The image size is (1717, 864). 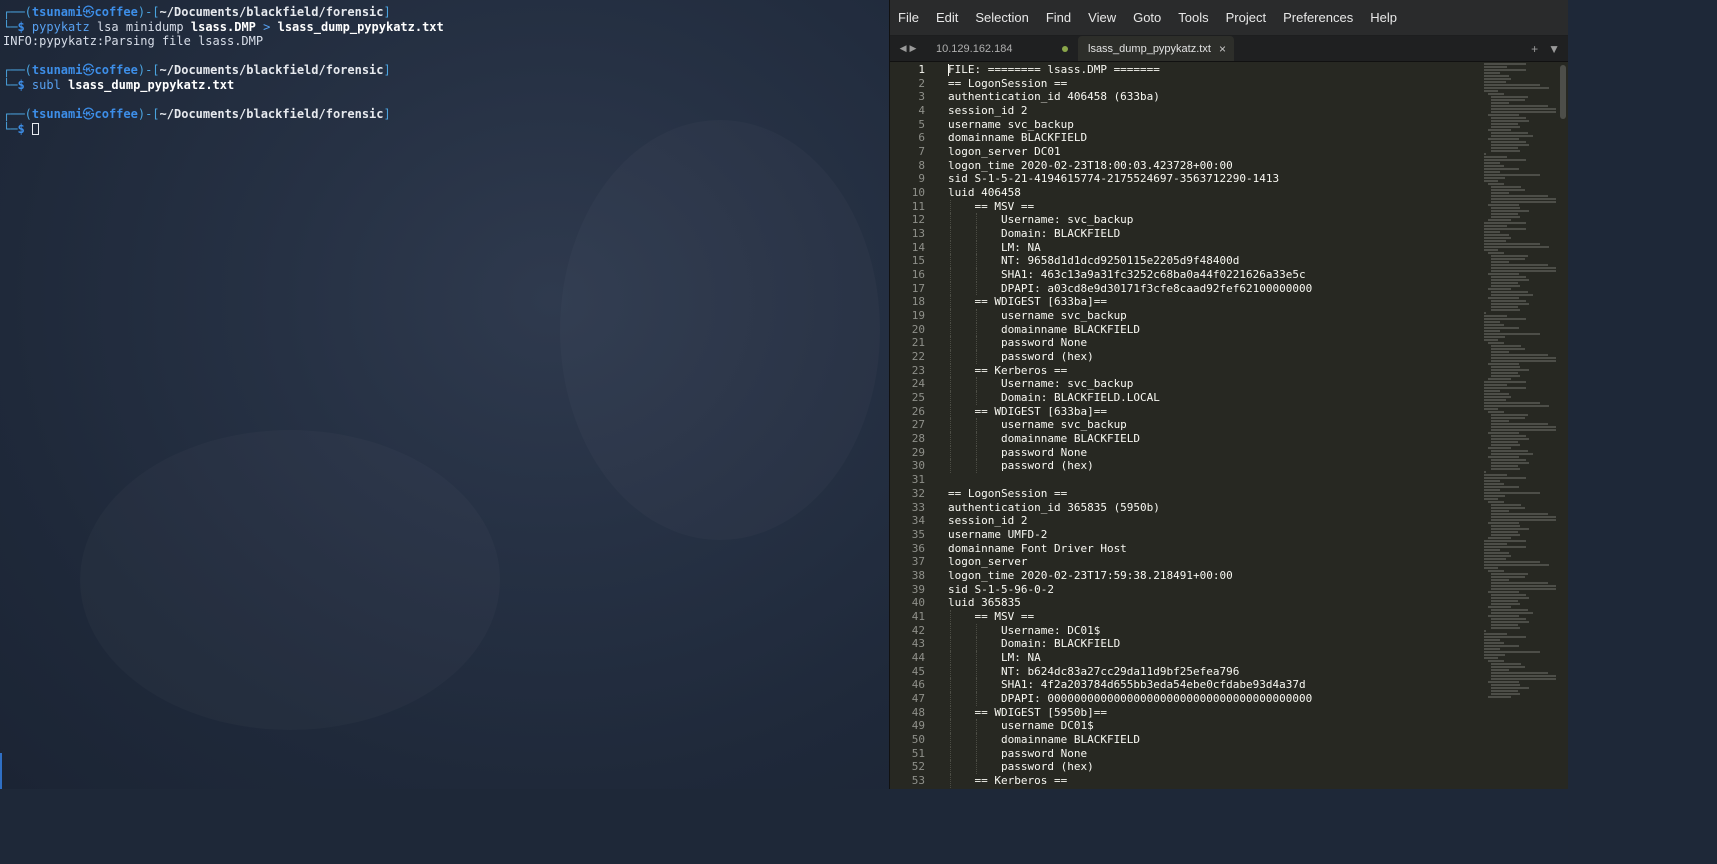 I want to click on line-number: 53, so click(x=918, y=780).